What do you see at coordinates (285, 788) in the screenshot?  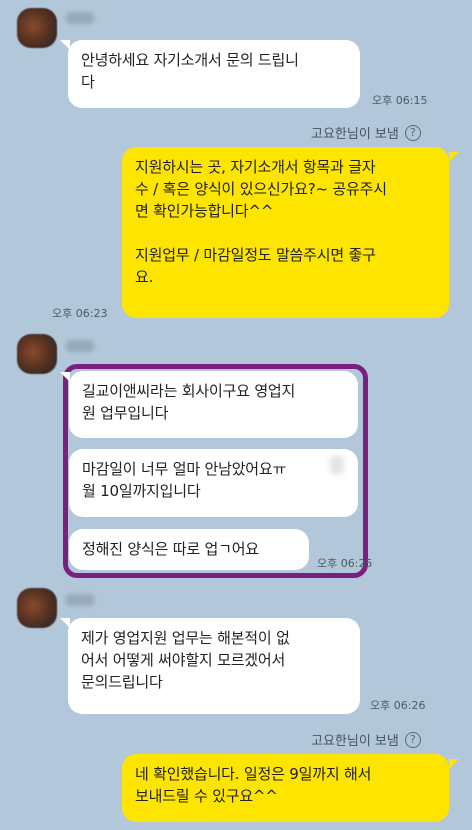 I see `outgoing-message: 네 확인했습니다. 일정은 9일까지 해서 보내드릴 수 있구요^^` at bounding box center [285, 788].